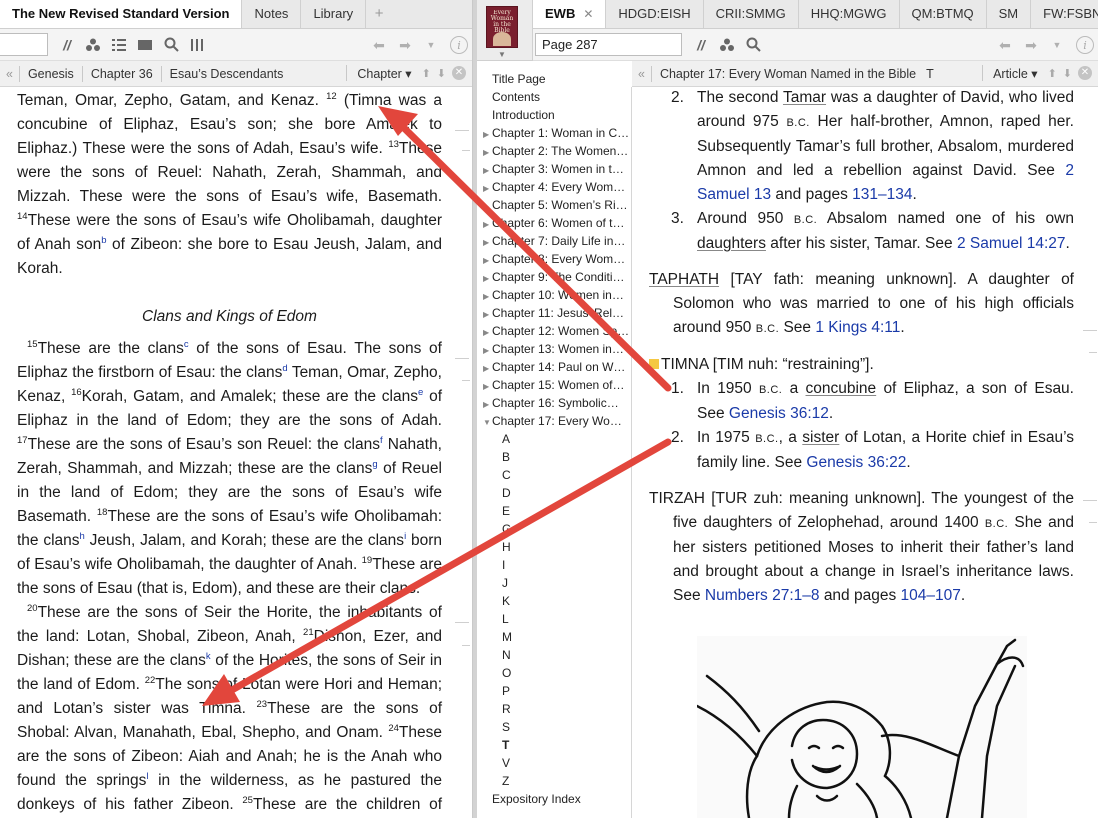 This screenshot has width=1098, height=818. I want to click on scripture-link: Genesis 36:22, so click(856, 462).